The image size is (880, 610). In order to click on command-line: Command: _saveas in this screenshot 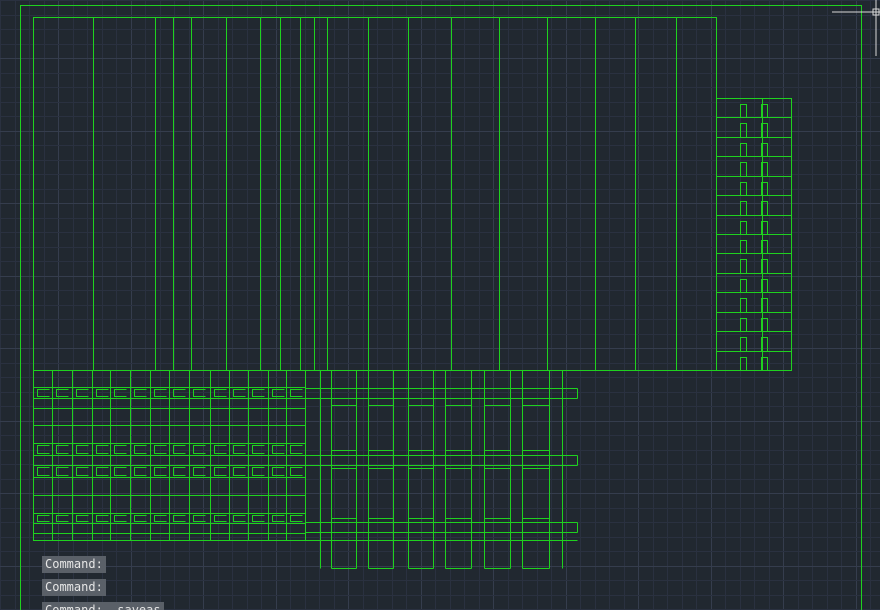, I will do `click(192, 604)`.